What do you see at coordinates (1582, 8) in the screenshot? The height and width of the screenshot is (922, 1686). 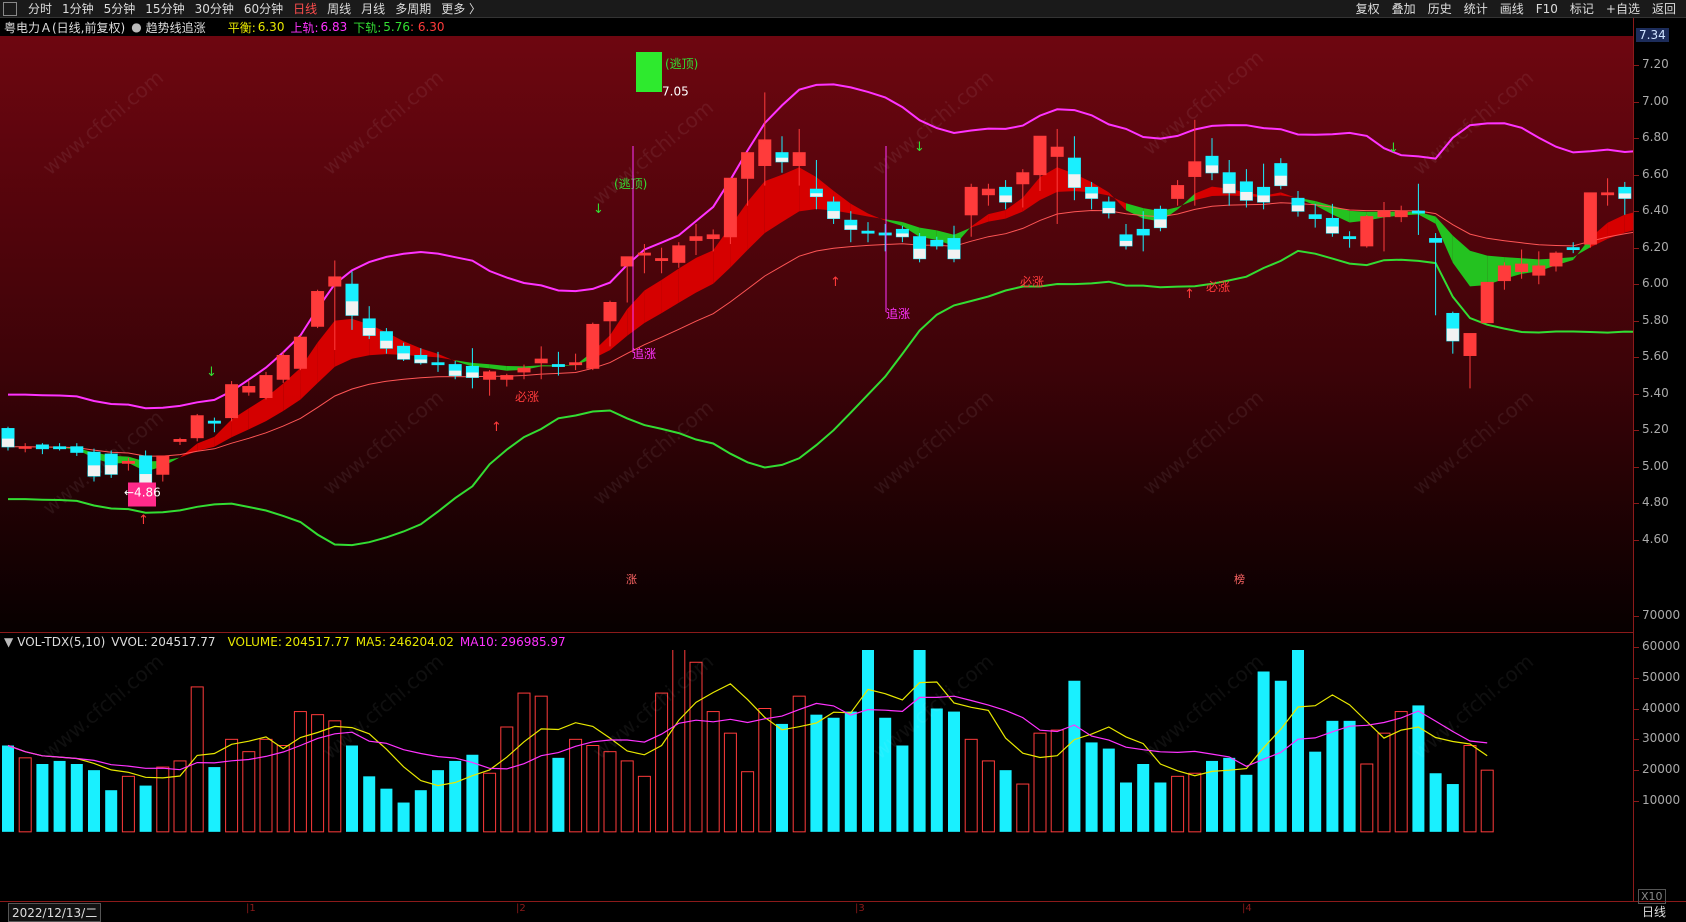 I see `toolbar-button-6: 标记` at bounding box center [1582, 8].